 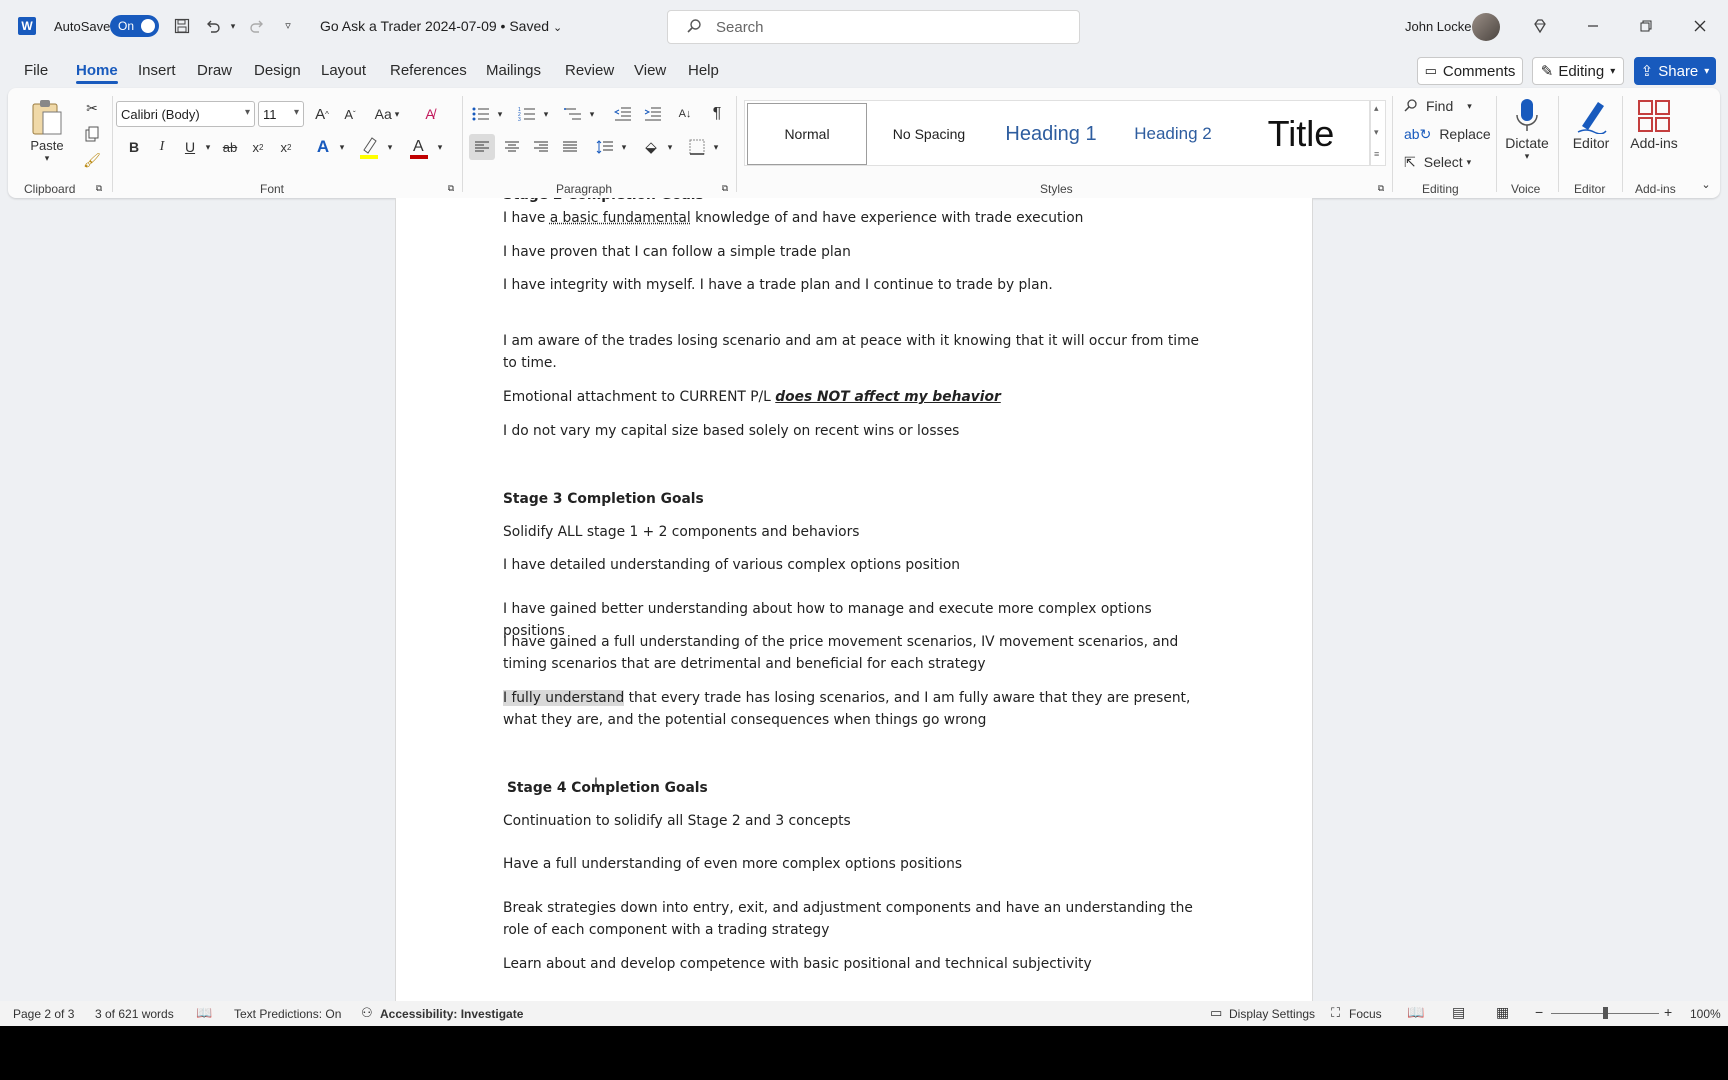 I want to click on focus-button: Focus, so click(x=1365, y=1014).